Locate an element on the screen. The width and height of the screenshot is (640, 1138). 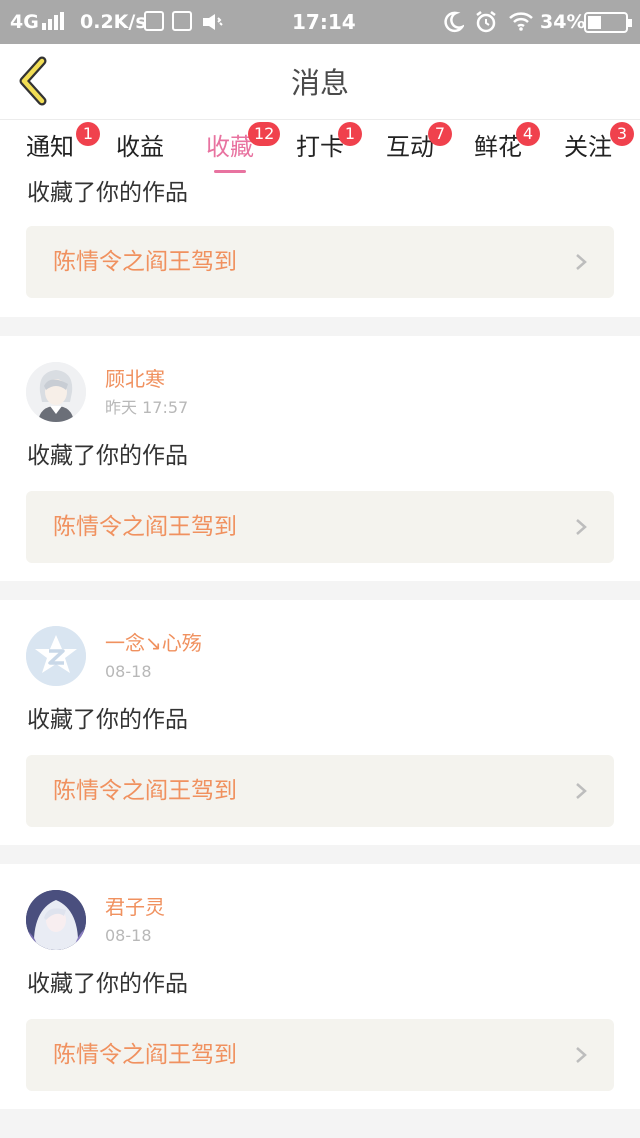
status-bar: 4G 0.2K/s 17:14 34% is located at coordinates (320, 22).